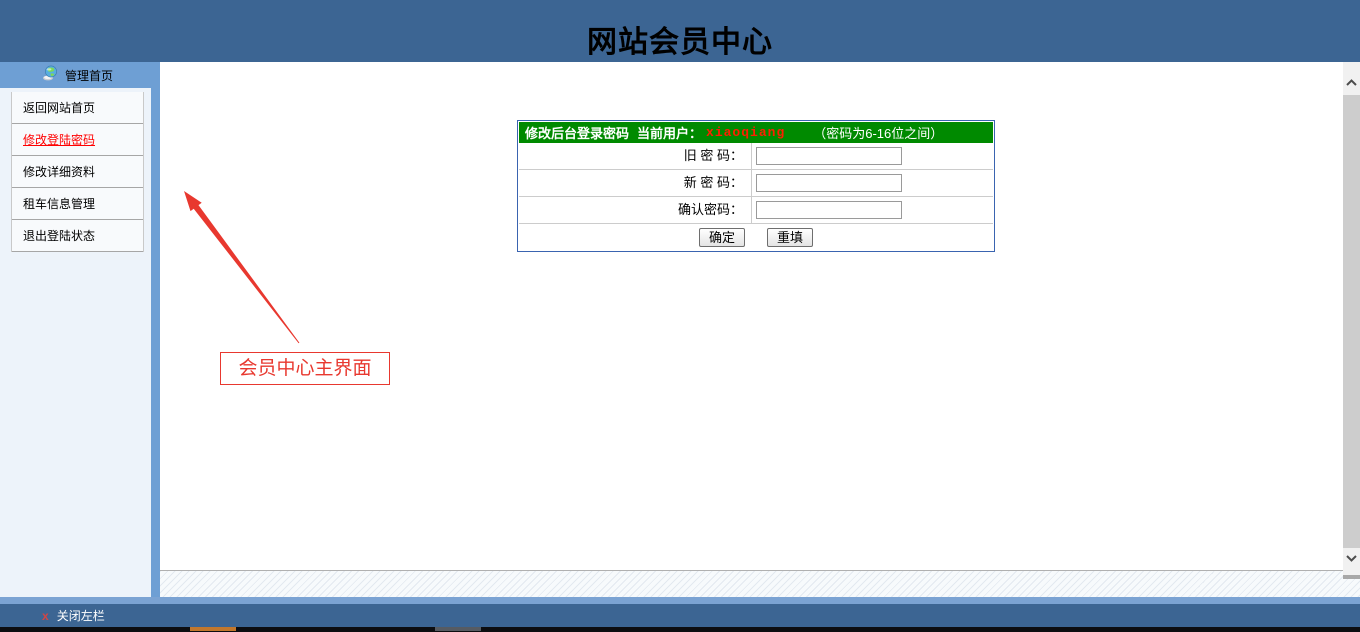 This screenshot has width=1360, height=632. Describe the element at coordinates (670, 133) in the screenshot. I see `current-user-label: 当前用户：` at that location.